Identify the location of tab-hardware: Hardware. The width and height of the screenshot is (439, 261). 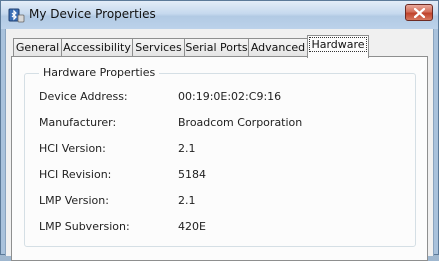
(338, 46).